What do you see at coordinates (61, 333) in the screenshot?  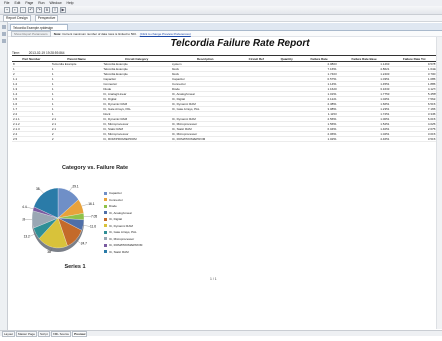 I see `tab-xml-source: XML Source` at bounding box center [61, 333].